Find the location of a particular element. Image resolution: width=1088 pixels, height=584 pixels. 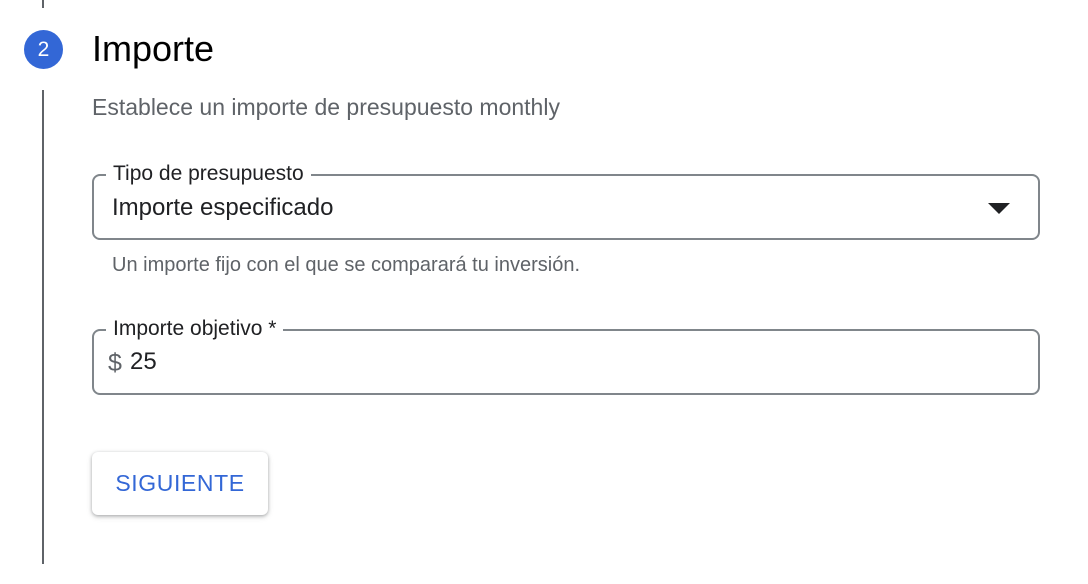

stepper-rail-top is located at coordinates (43, 4).